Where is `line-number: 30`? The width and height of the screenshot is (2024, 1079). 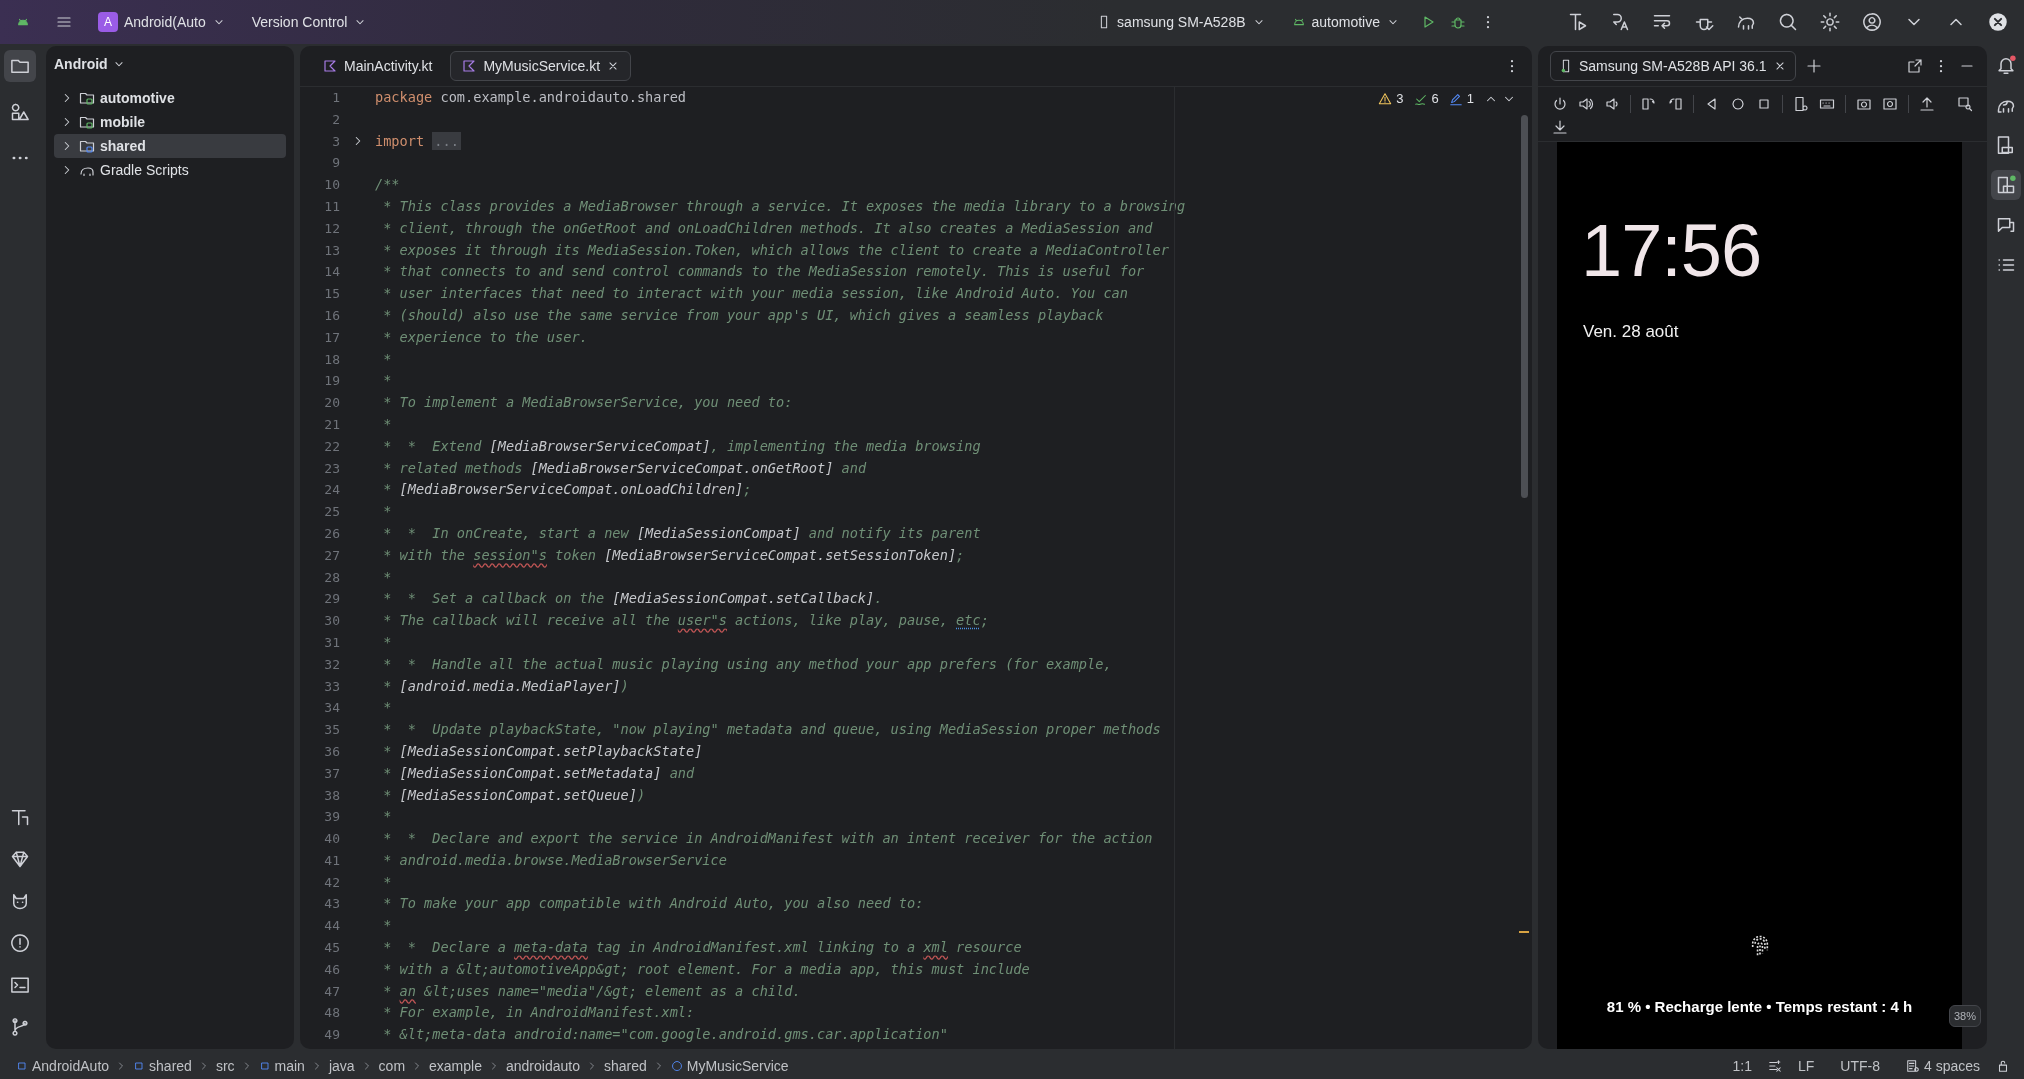
line-number: 30 is located at coordinates (331, 621).